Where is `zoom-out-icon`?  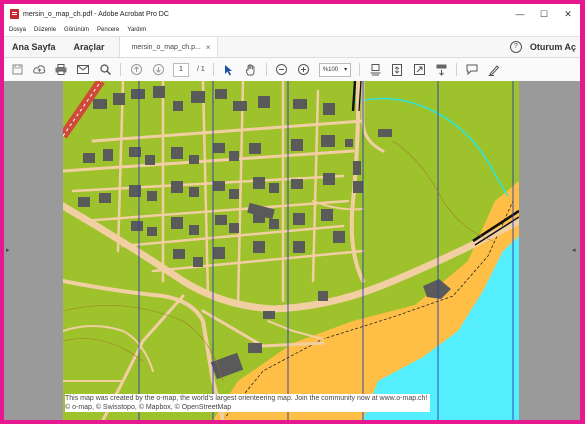 zoom-out-icon is located at coordinates (282, 70).